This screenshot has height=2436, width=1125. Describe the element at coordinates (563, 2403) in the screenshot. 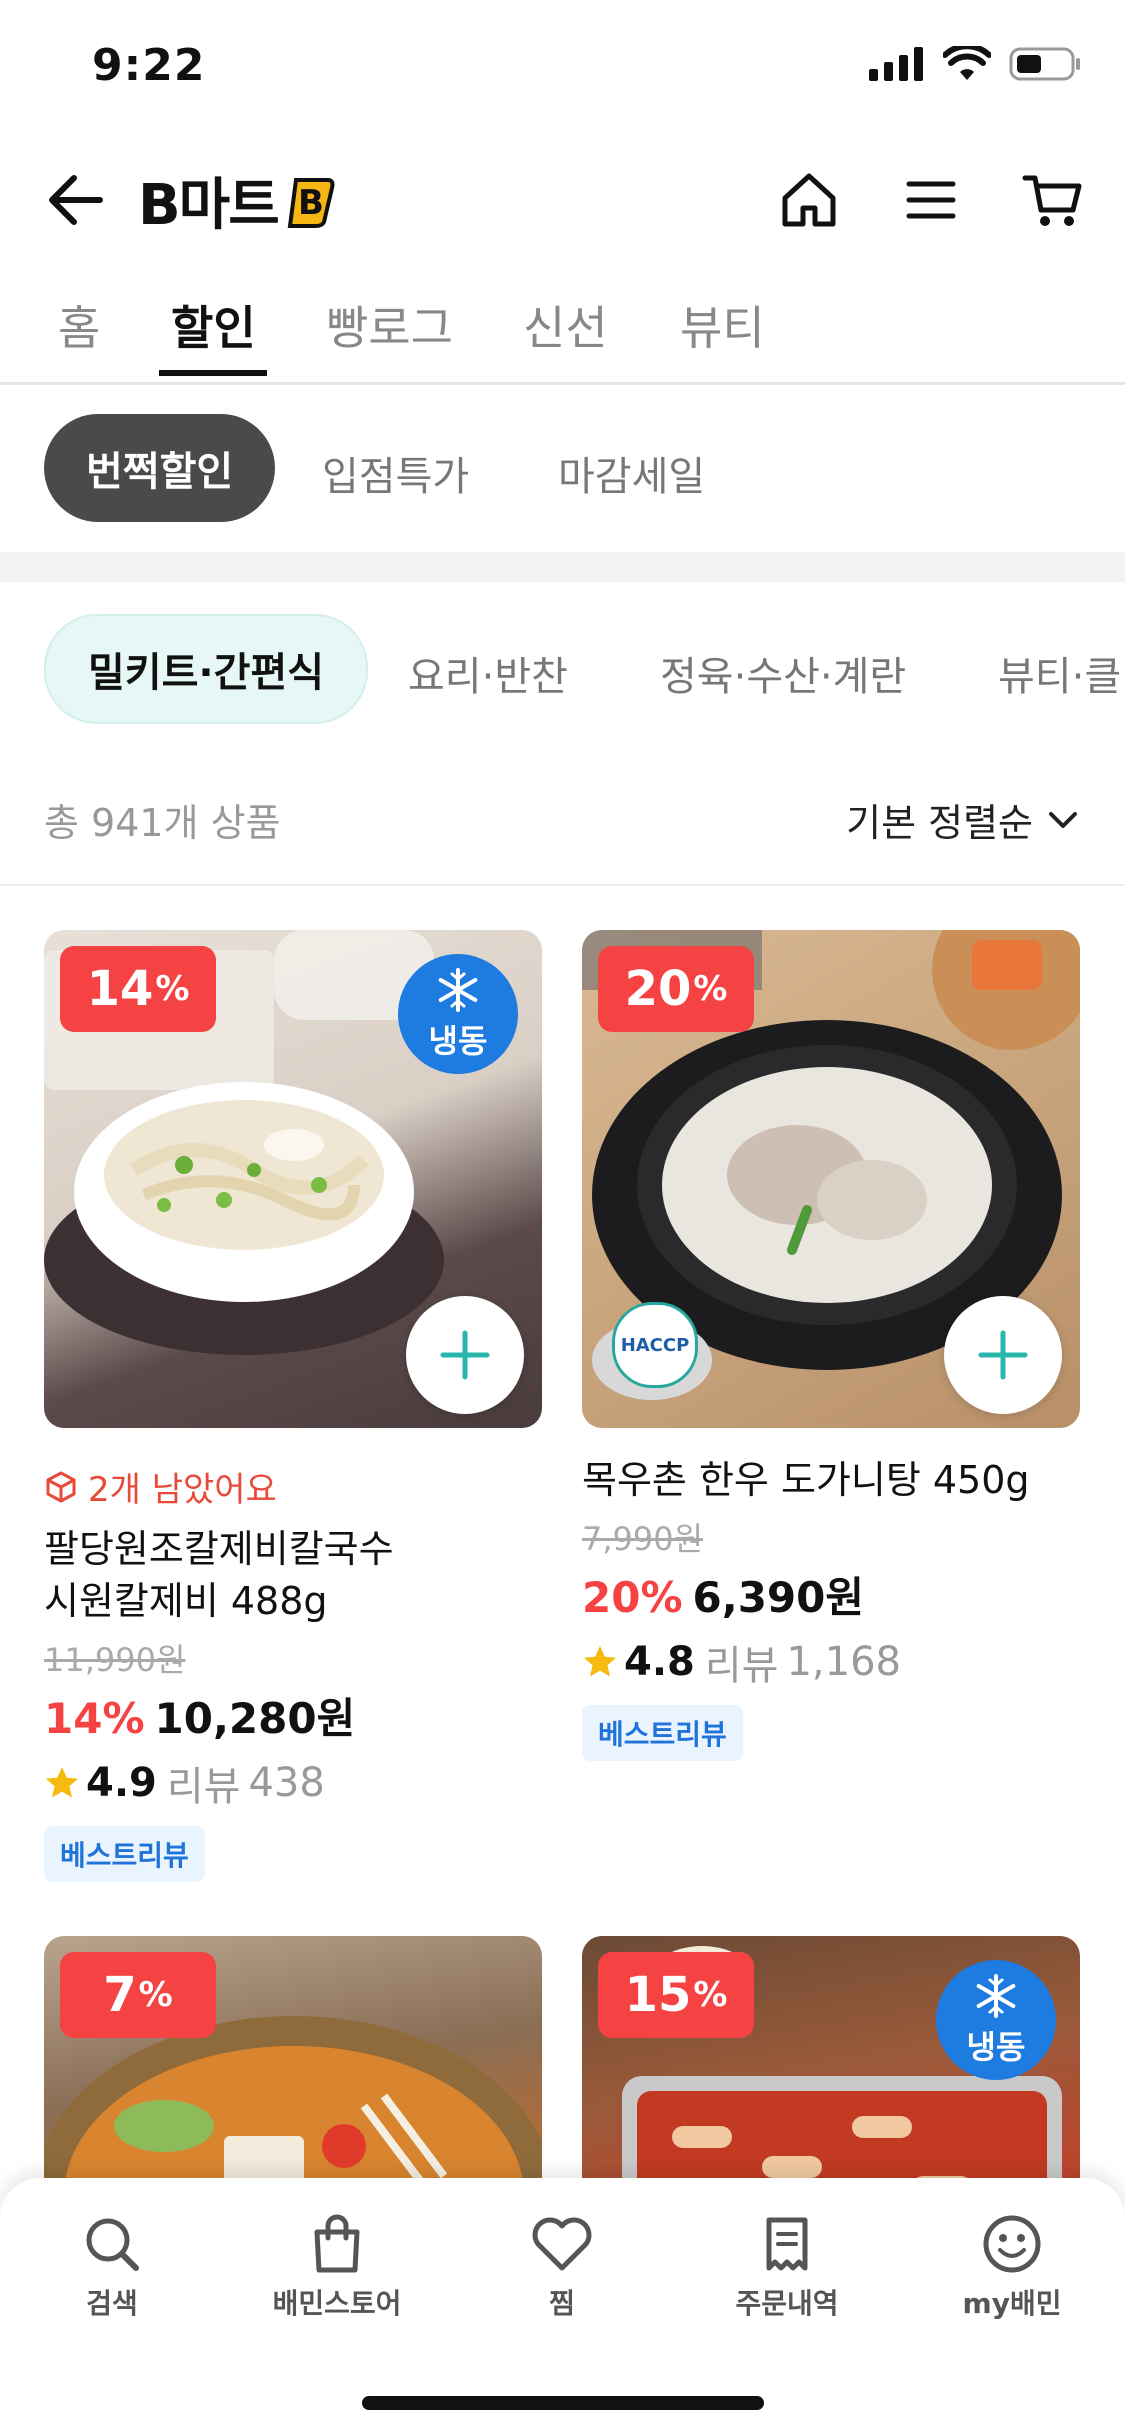

I see `home-indicator` at that location.